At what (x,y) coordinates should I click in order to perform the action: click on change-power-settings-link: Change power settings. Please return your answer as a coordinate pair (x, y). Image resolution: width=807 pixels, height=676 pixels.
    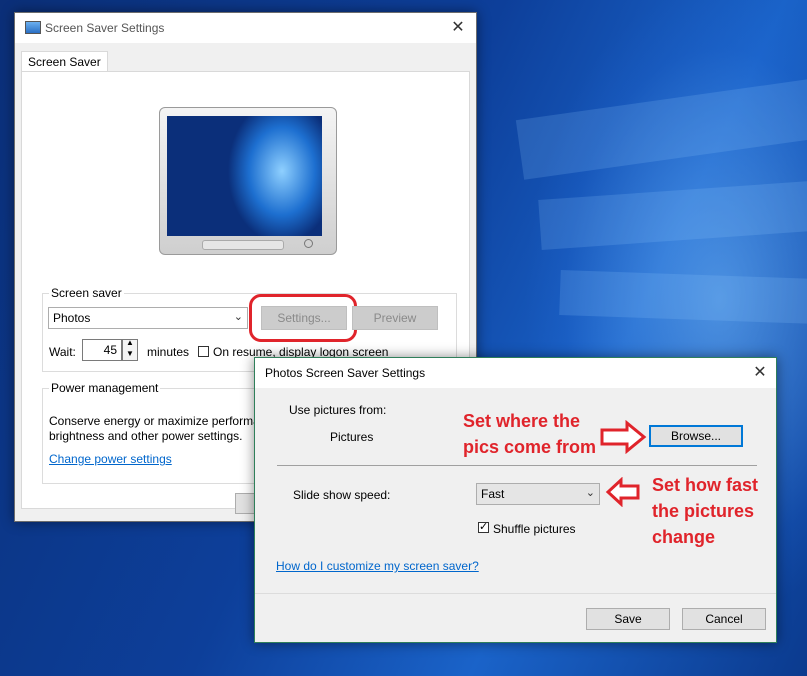
    Looking at the image, I should click on (110, 459).